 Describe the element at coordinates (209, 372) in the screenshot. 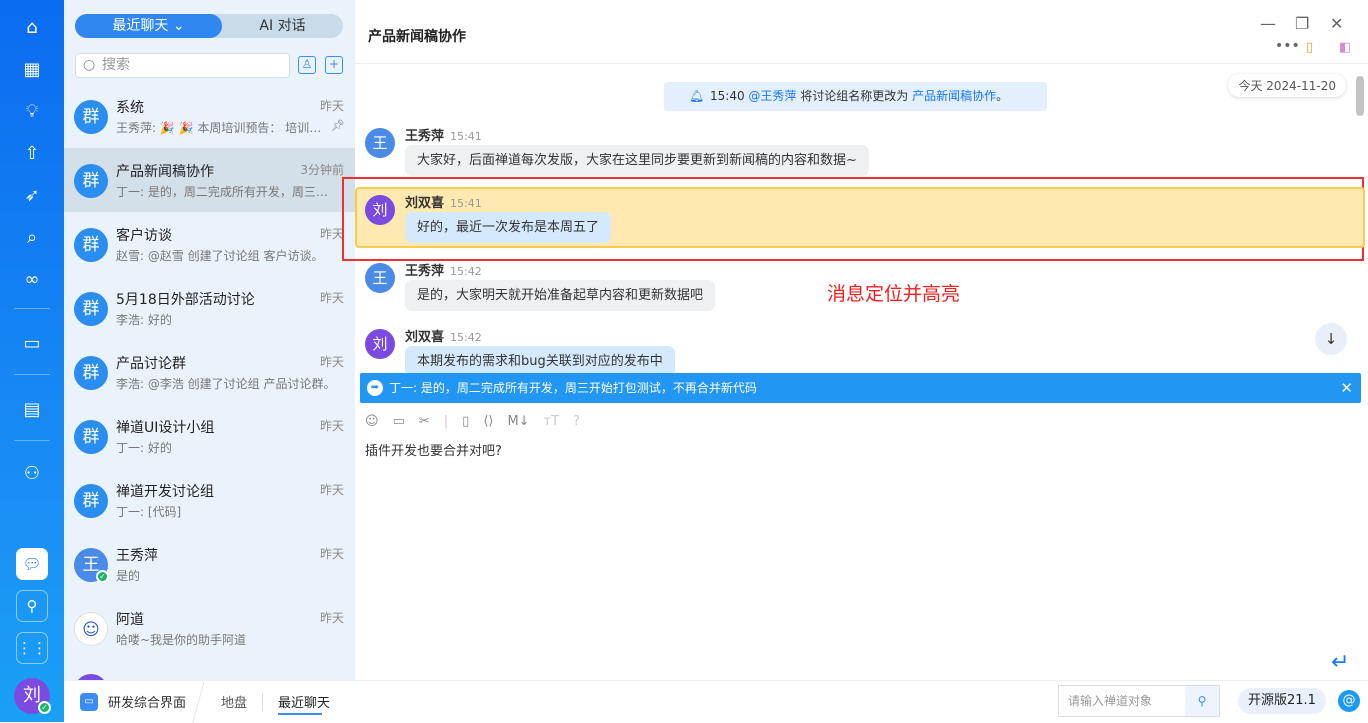

I see `chat-item: 群产品讨论群 昨天 李浩: @李浩 创建了讨论组 产品讨论群。` at that location.